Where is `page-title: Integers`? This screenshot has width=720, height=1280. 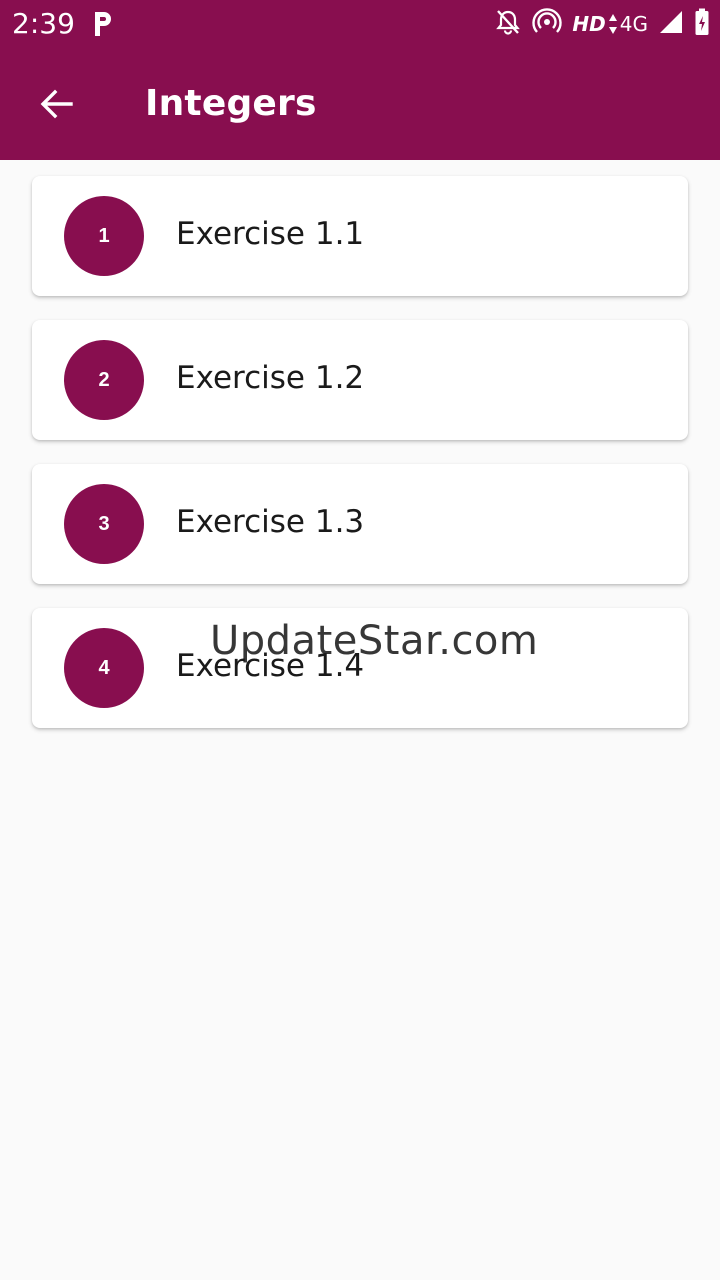 page-title: Integers is located at coordinates (231, 103).